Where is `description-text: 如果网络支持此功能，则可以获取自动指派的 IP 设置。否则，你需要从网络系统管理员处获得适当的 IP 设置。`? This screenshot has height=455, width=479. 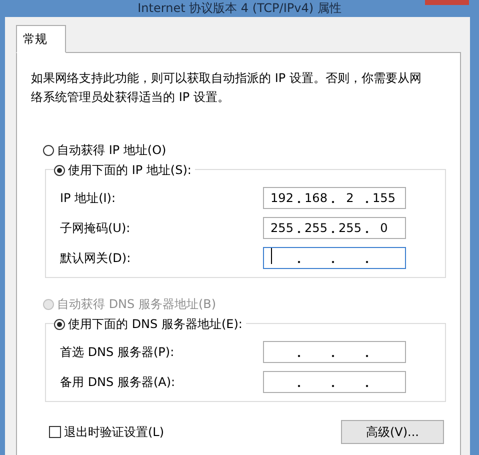
description-text: 如果网络支持此功能，则可以获取自动指派的 IP 设置。否则，你需要从网络系统管理员处获得适当的 IP 设置。 is located at coordinates (226, 88).